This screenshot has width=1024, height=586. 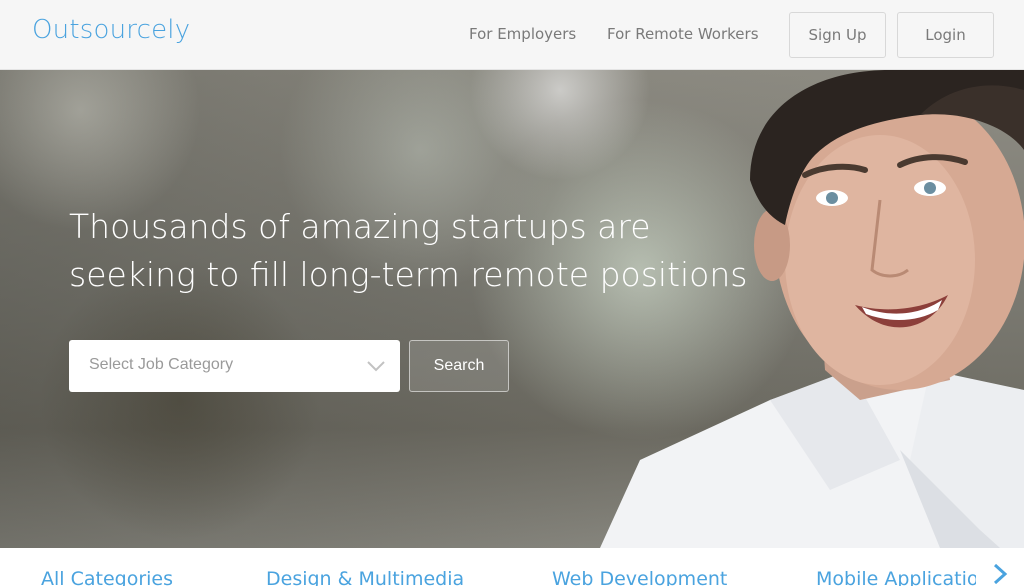 What do you see at coordinates (459, 366) in the screenshot?
I see `search-button: Search` at bounding box center [459, 366].